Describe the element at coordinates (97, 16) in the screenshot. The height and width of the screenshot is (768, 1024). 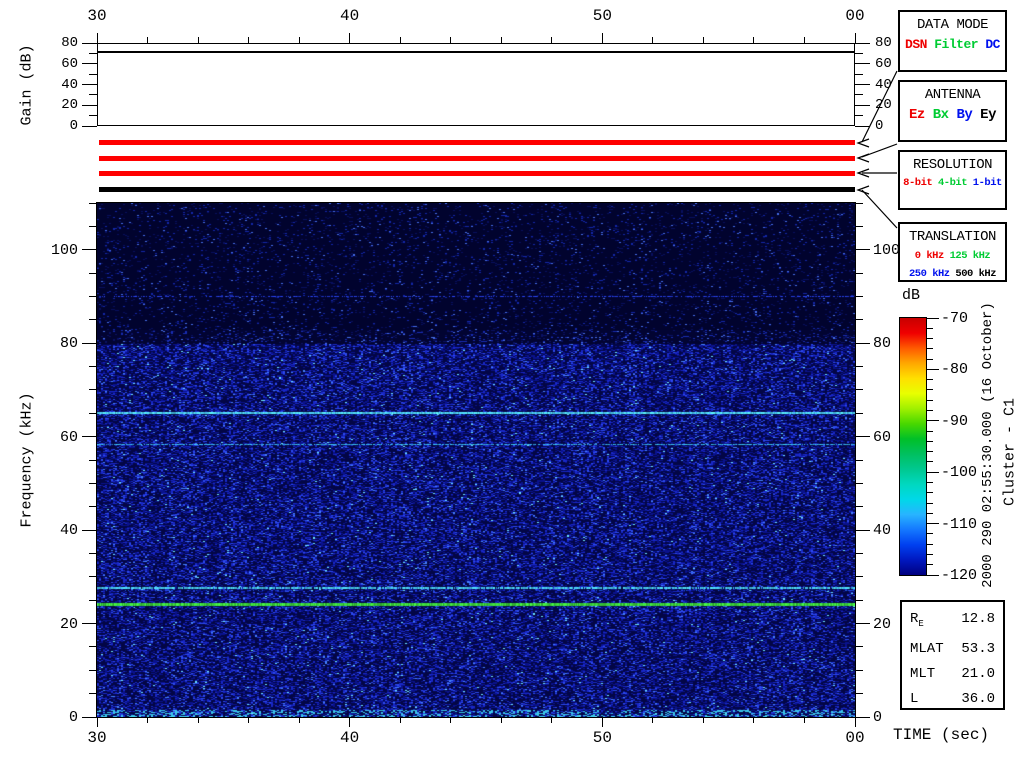
I see `top-axis-tick-label: 30` at that location.